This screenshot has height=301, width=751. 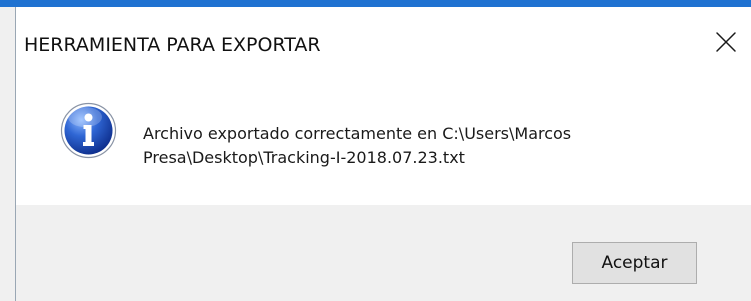 What do you see at coordinates (172, 45) in the screenshot?
I see `dialog-title: HERRAMIENTA PARA EXPORTAR` at bounding box center [172, 45].